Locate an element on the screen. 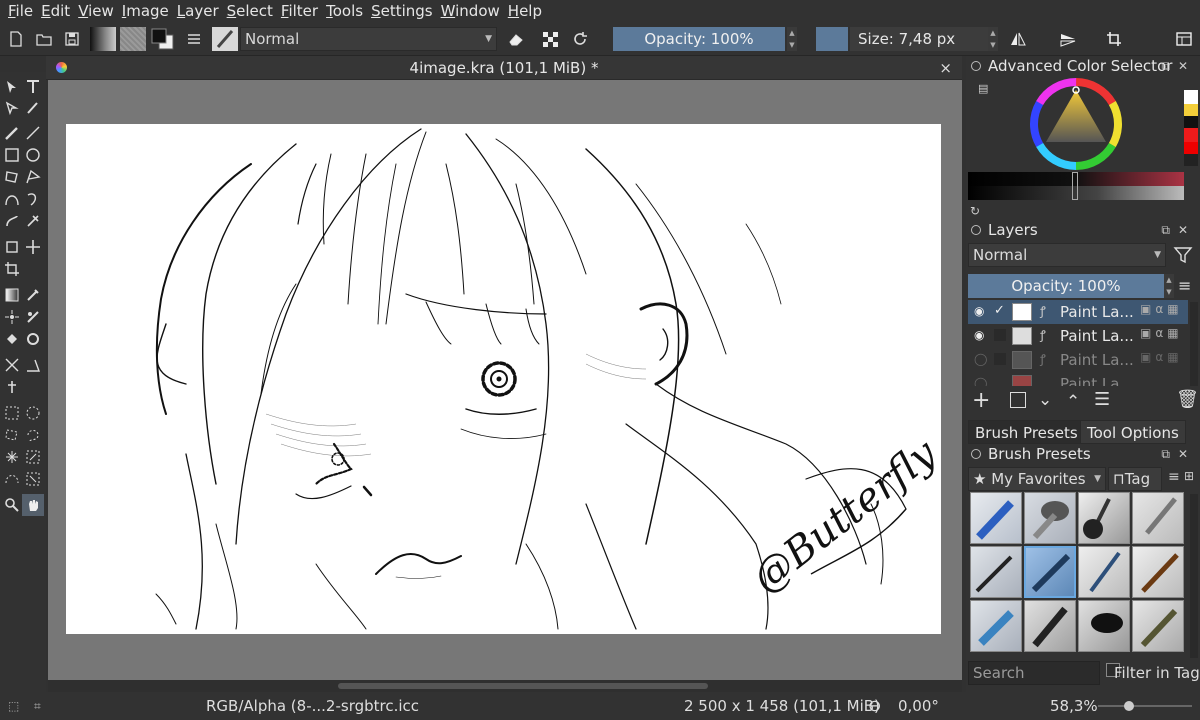 The height and width of the screenshot is (720, 1200). opacity-slider: Opacity: 100% is located at coordinates (699, 39).